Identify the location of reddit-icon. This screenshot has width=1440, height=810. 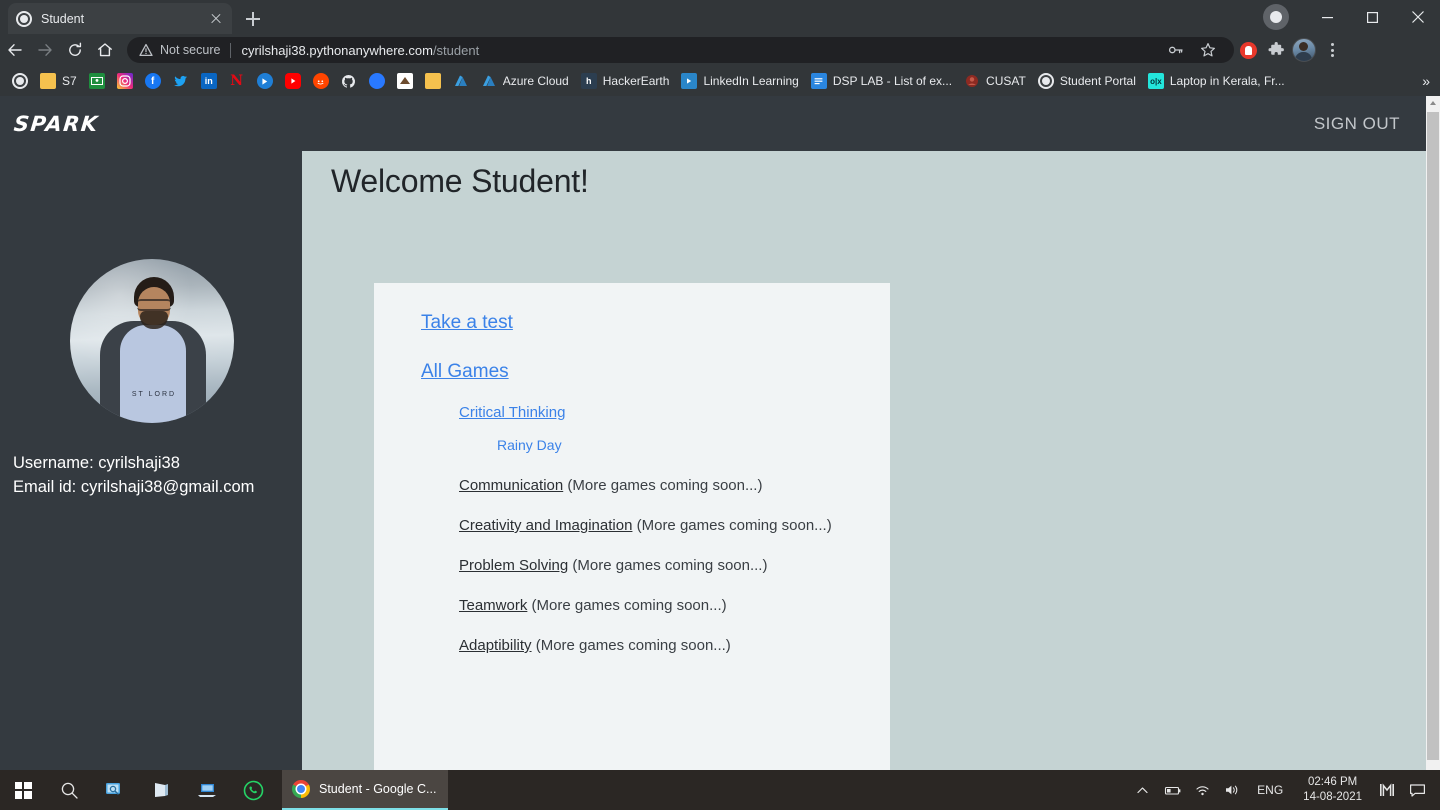
(320, 81).